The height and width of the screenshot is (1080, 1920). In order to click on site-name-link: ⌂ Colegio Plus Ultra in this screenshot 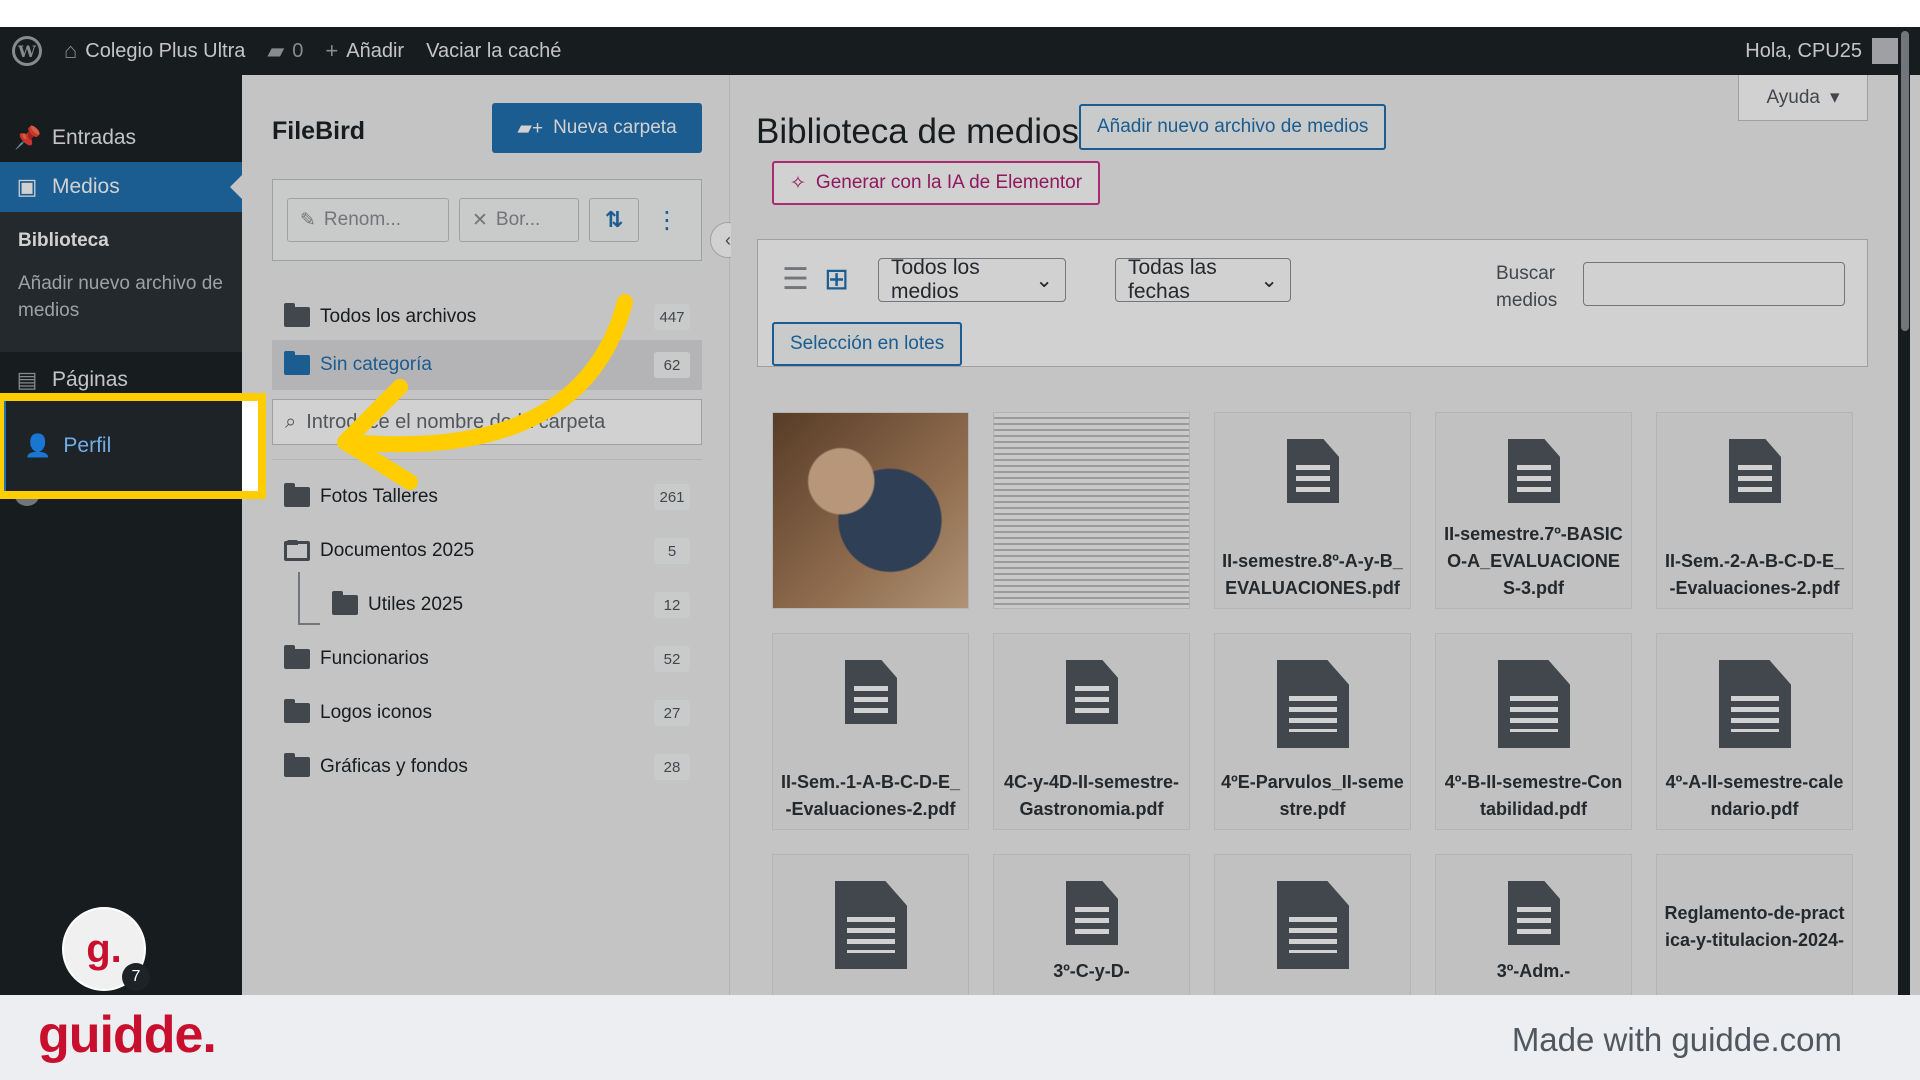, I will do `click(154, 51)`.